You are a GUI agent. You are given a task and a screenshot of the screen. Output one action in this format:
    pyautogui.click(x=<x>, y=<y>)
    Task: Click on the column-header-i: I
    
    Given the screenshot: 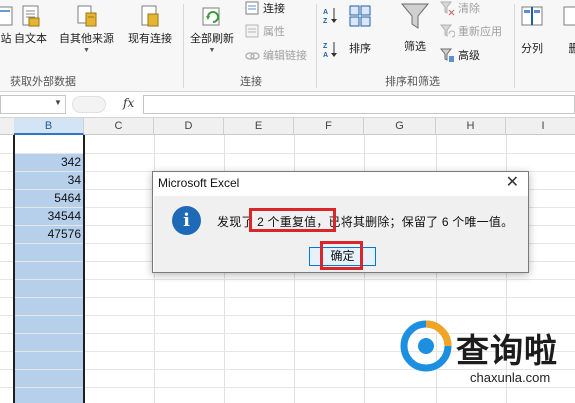 What is the action you would take?
    pyautogui.click(x=540, y=126)
    